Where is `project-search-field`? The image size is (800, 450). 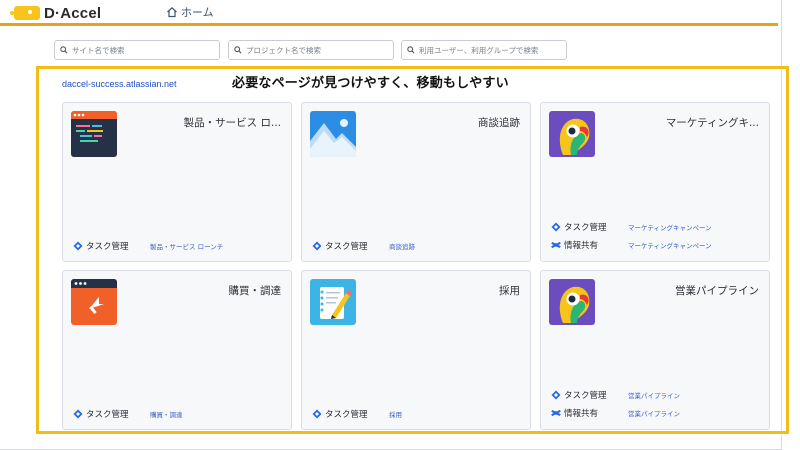 project-search-field is located at coordinates (311, 50).